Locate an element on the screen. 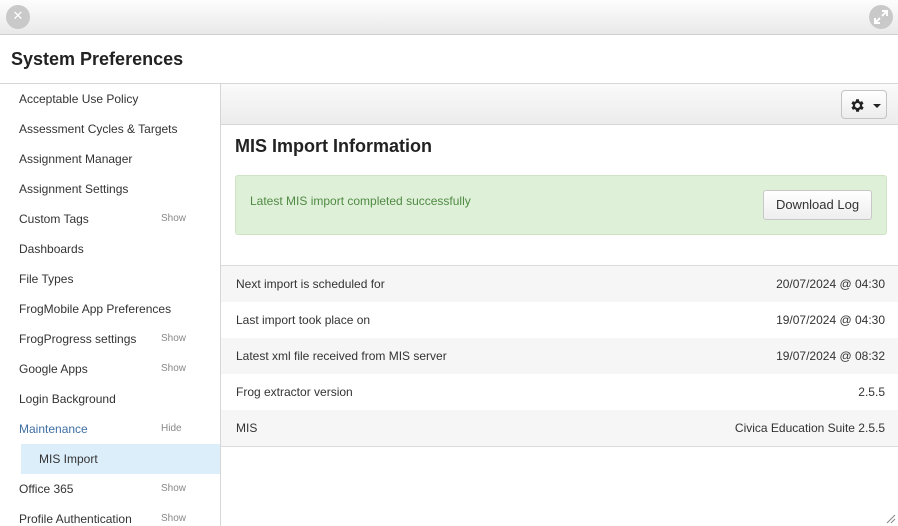 The height and width of the screenshot is (526, 898). sidebar-item-acceptable-use-policy: Acceptable Use Policy is located at coordinates (110, 99).